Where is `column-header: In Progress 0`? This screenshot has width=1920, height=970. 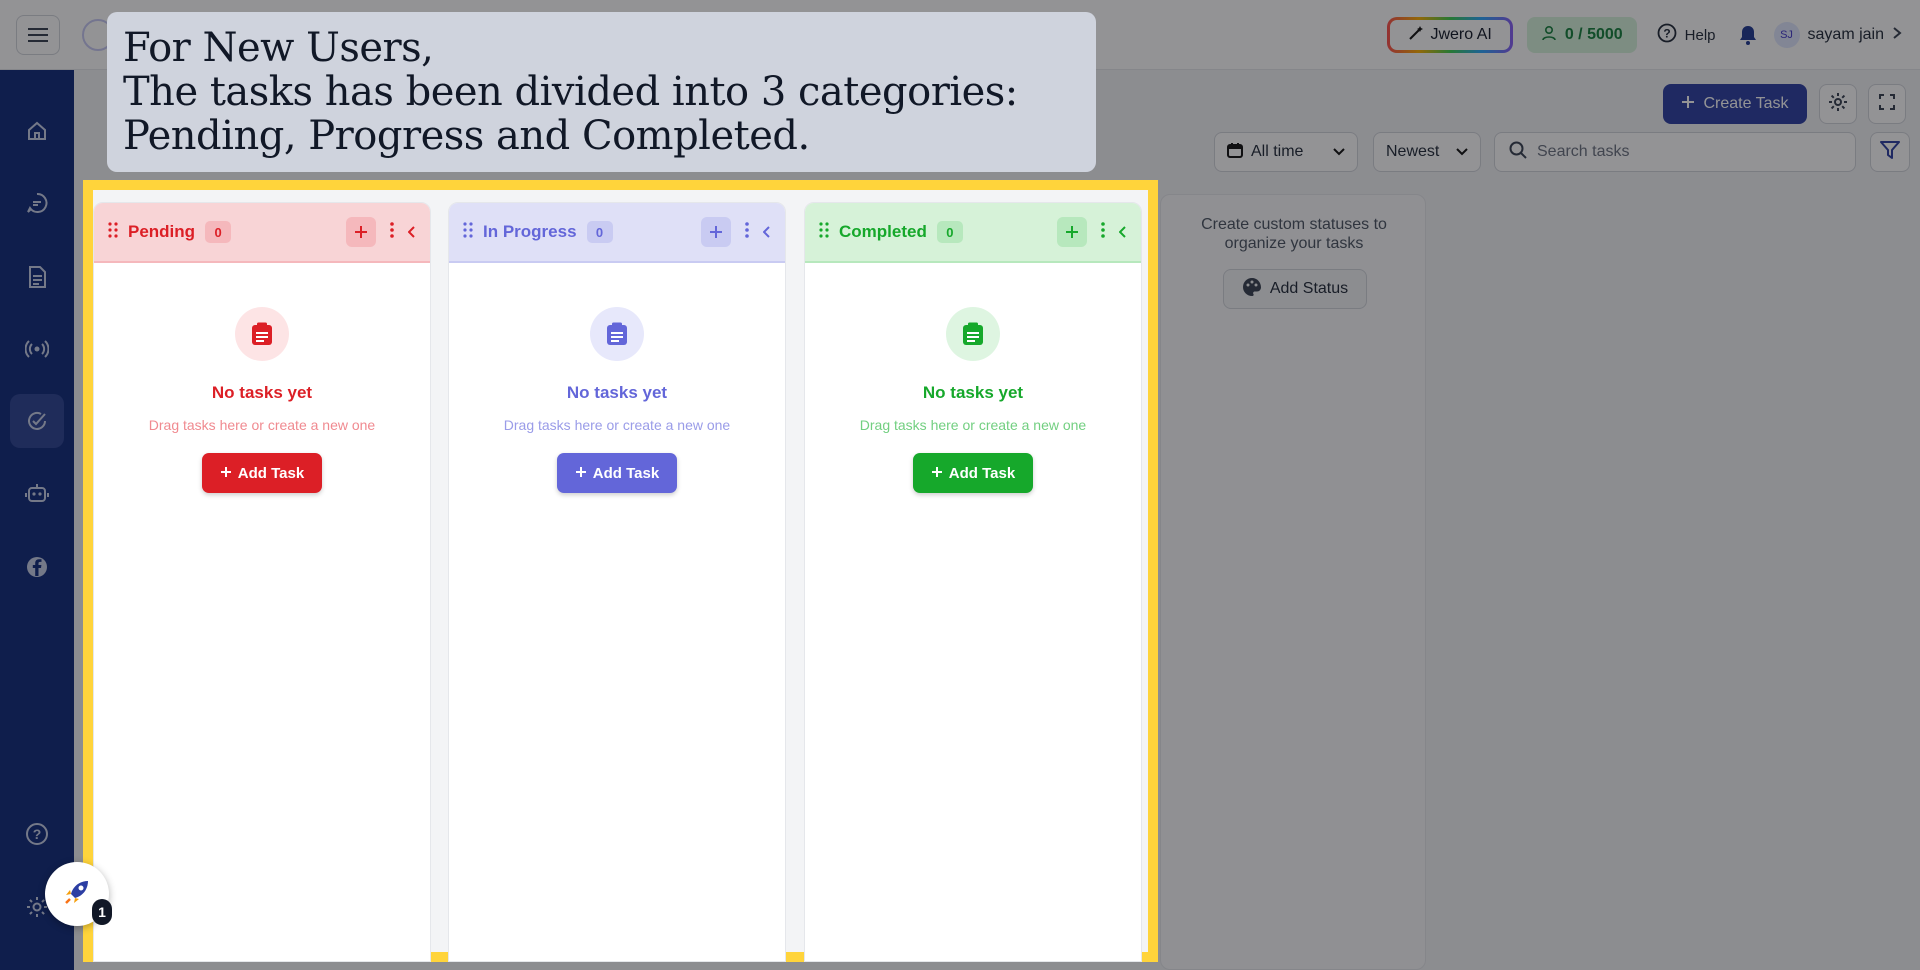 column-header: In Progress 0 is located at coordinates (617, 233).